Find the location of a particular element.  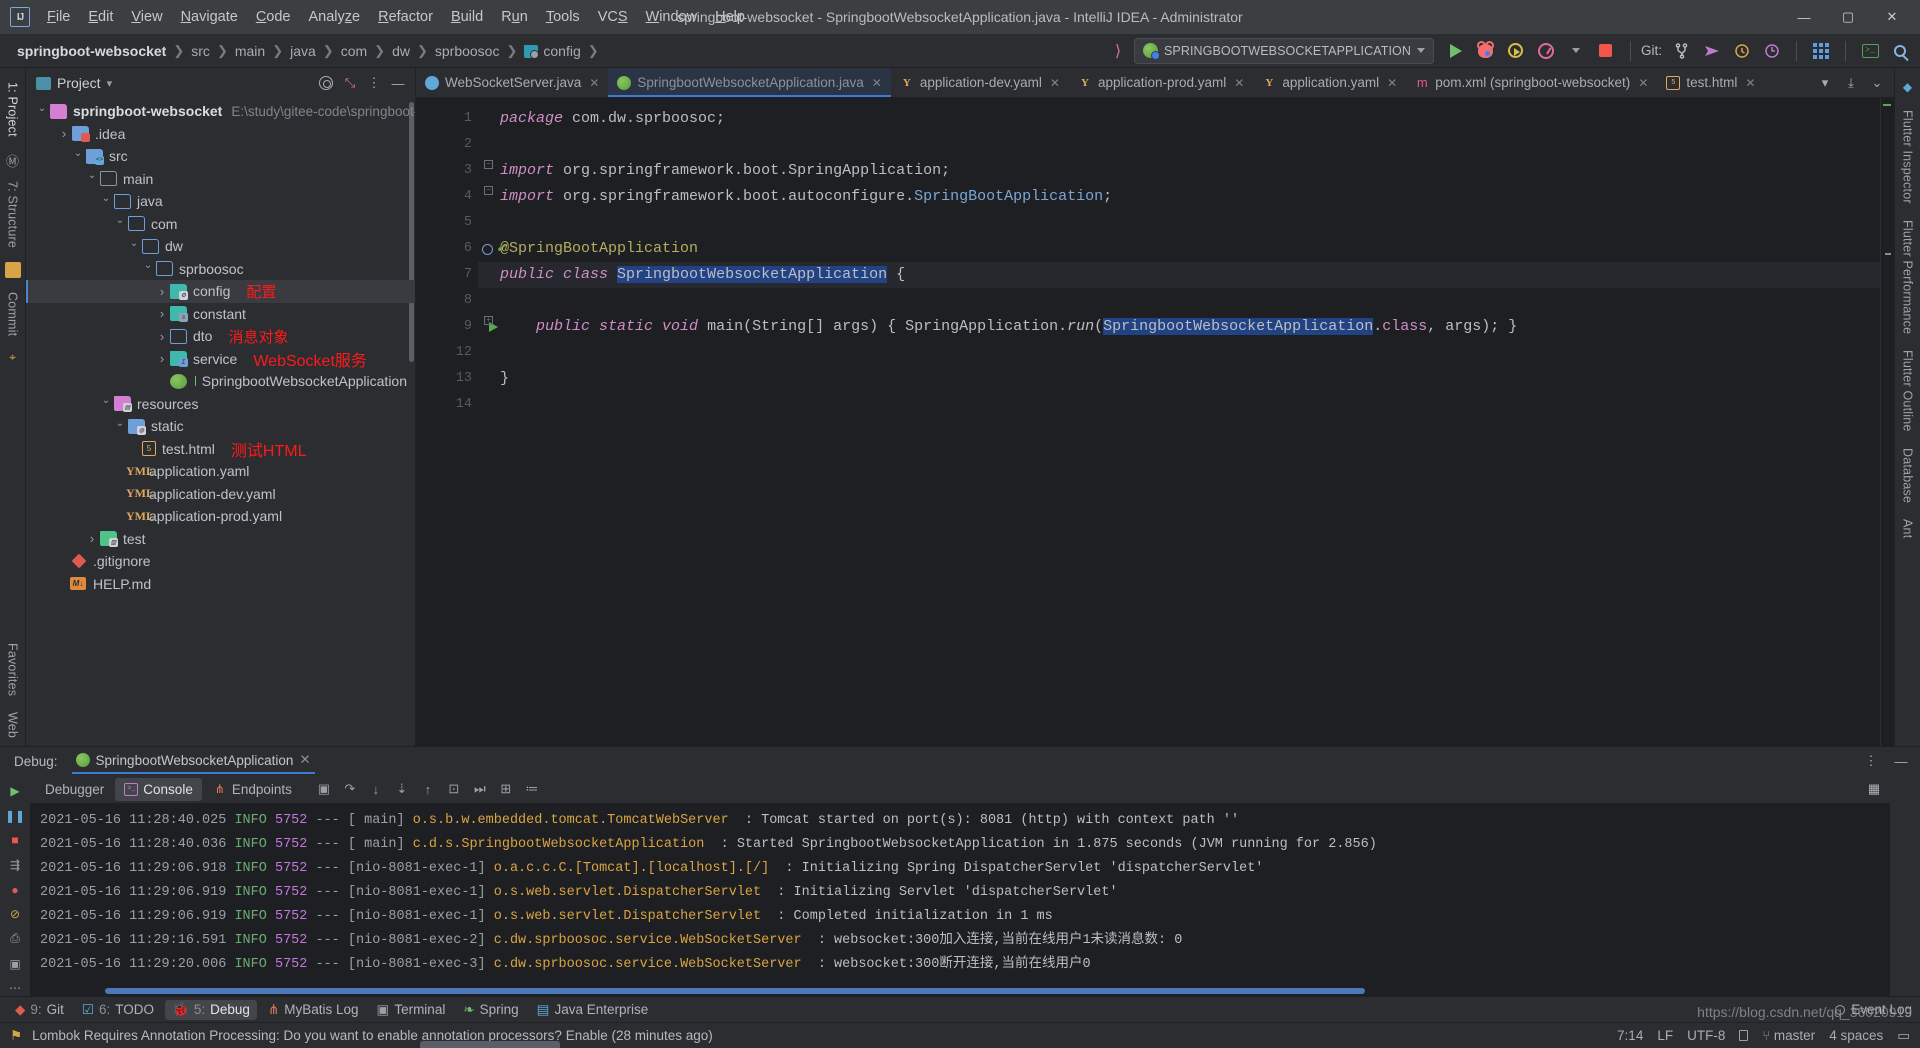

step-out-icon: ↑ is located at coordinates (428, 789).